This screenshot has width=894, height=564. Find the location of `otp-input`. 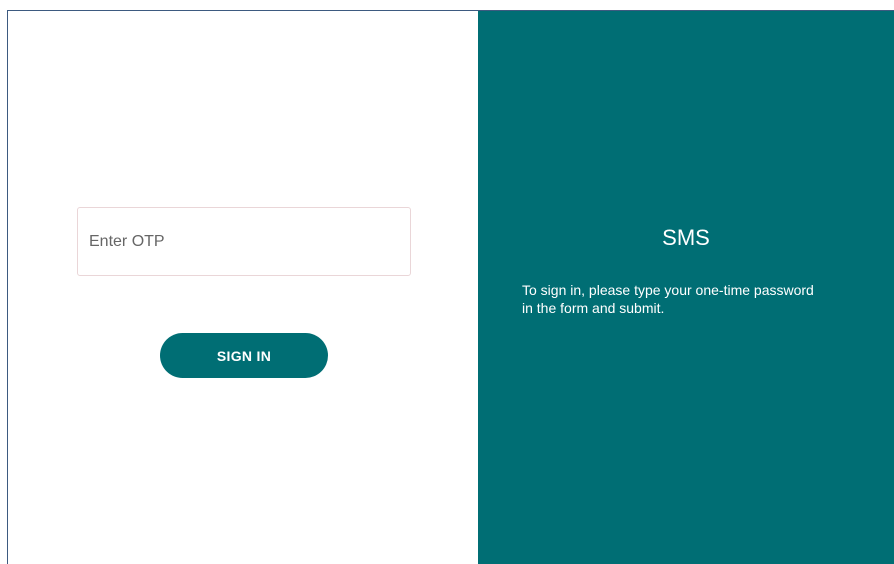

otp-input is located at coordinates (244, 241).